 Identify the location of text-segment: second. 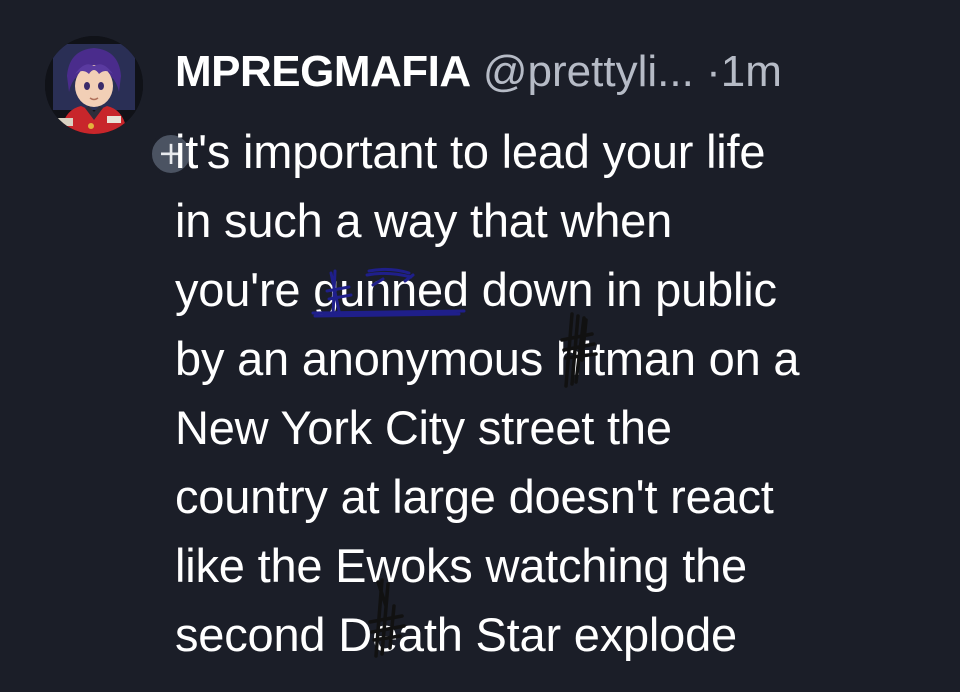
(257, 634).